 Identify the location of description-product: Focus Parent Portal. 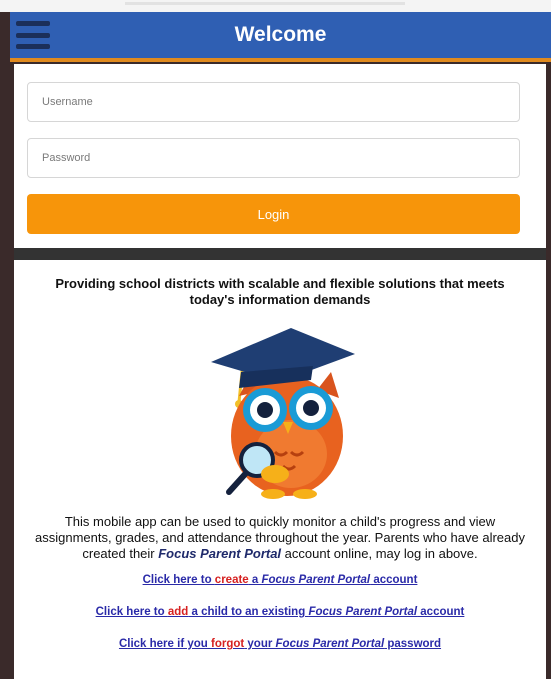
(220, 553).